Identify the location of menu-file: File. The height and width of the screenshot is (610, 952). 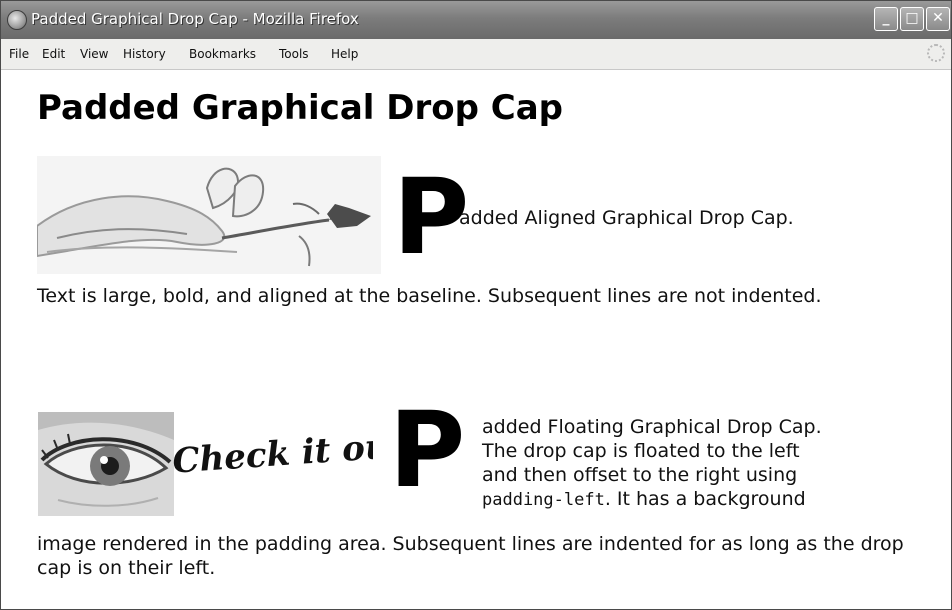
(19, 54).